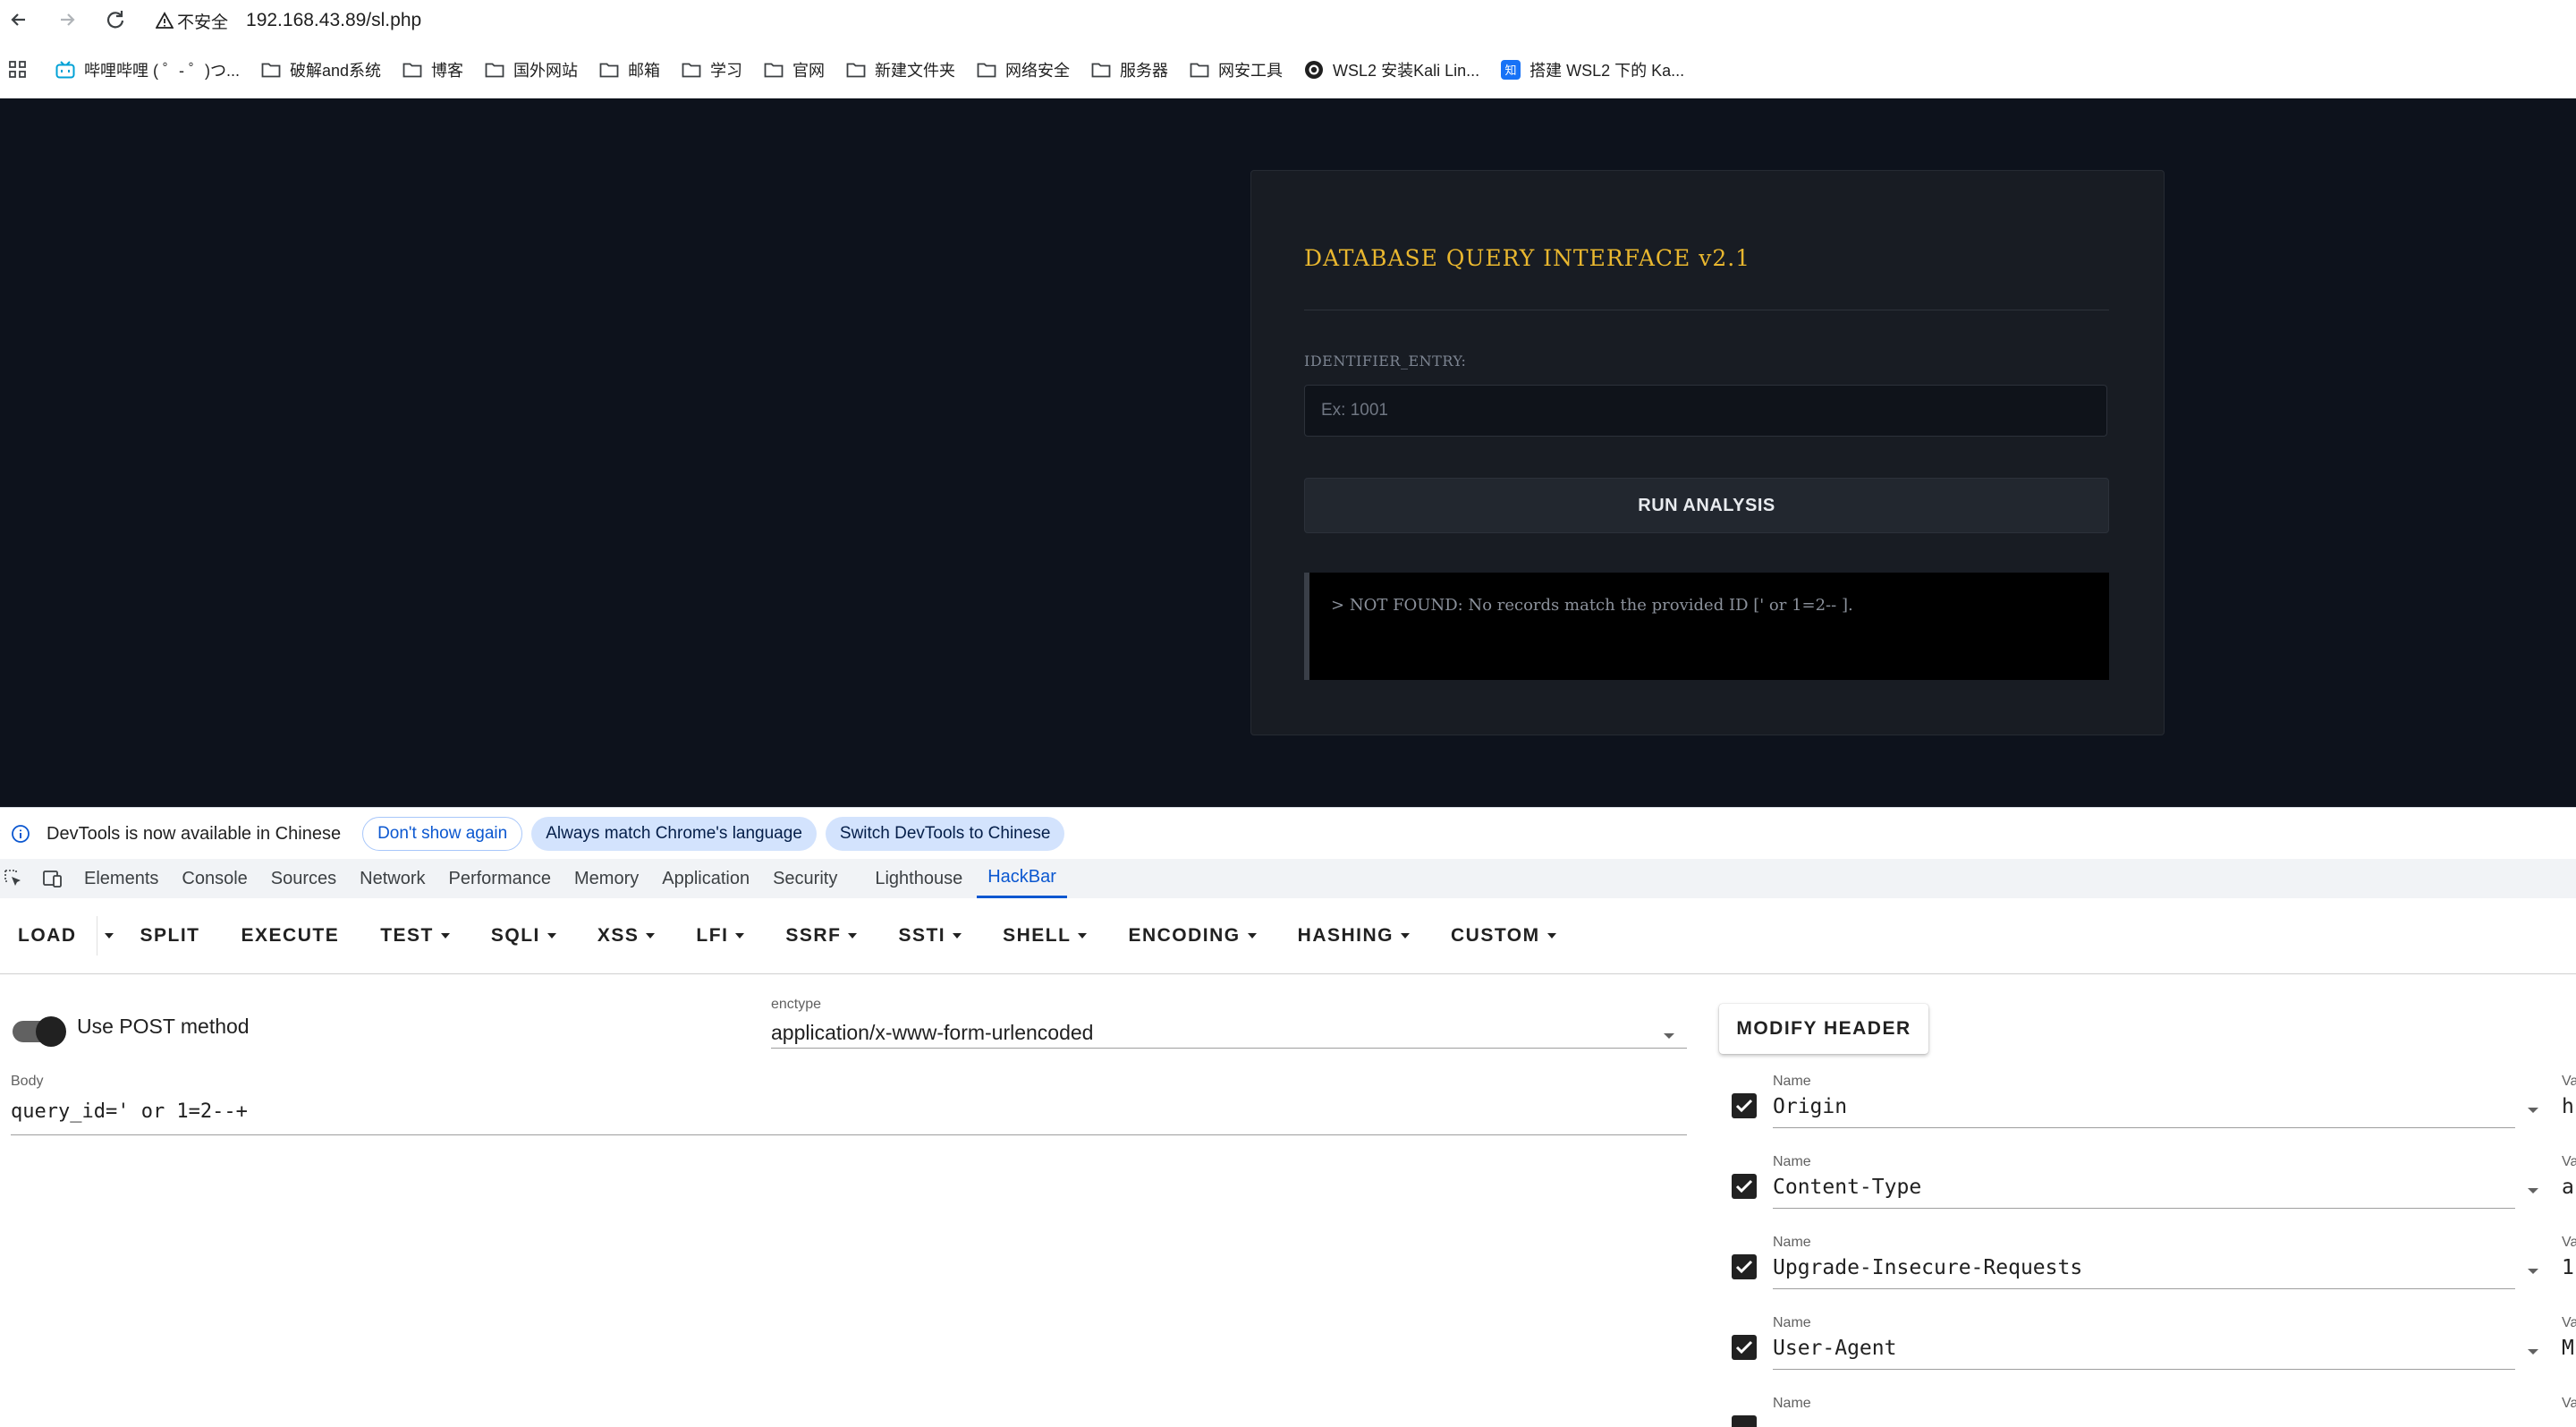  What do you see at coordinates (1927, 1267) in the screenshot?
I see `header-name-input: Upgrade-Insecure-Requests` at bounding box center [1927, 1267].